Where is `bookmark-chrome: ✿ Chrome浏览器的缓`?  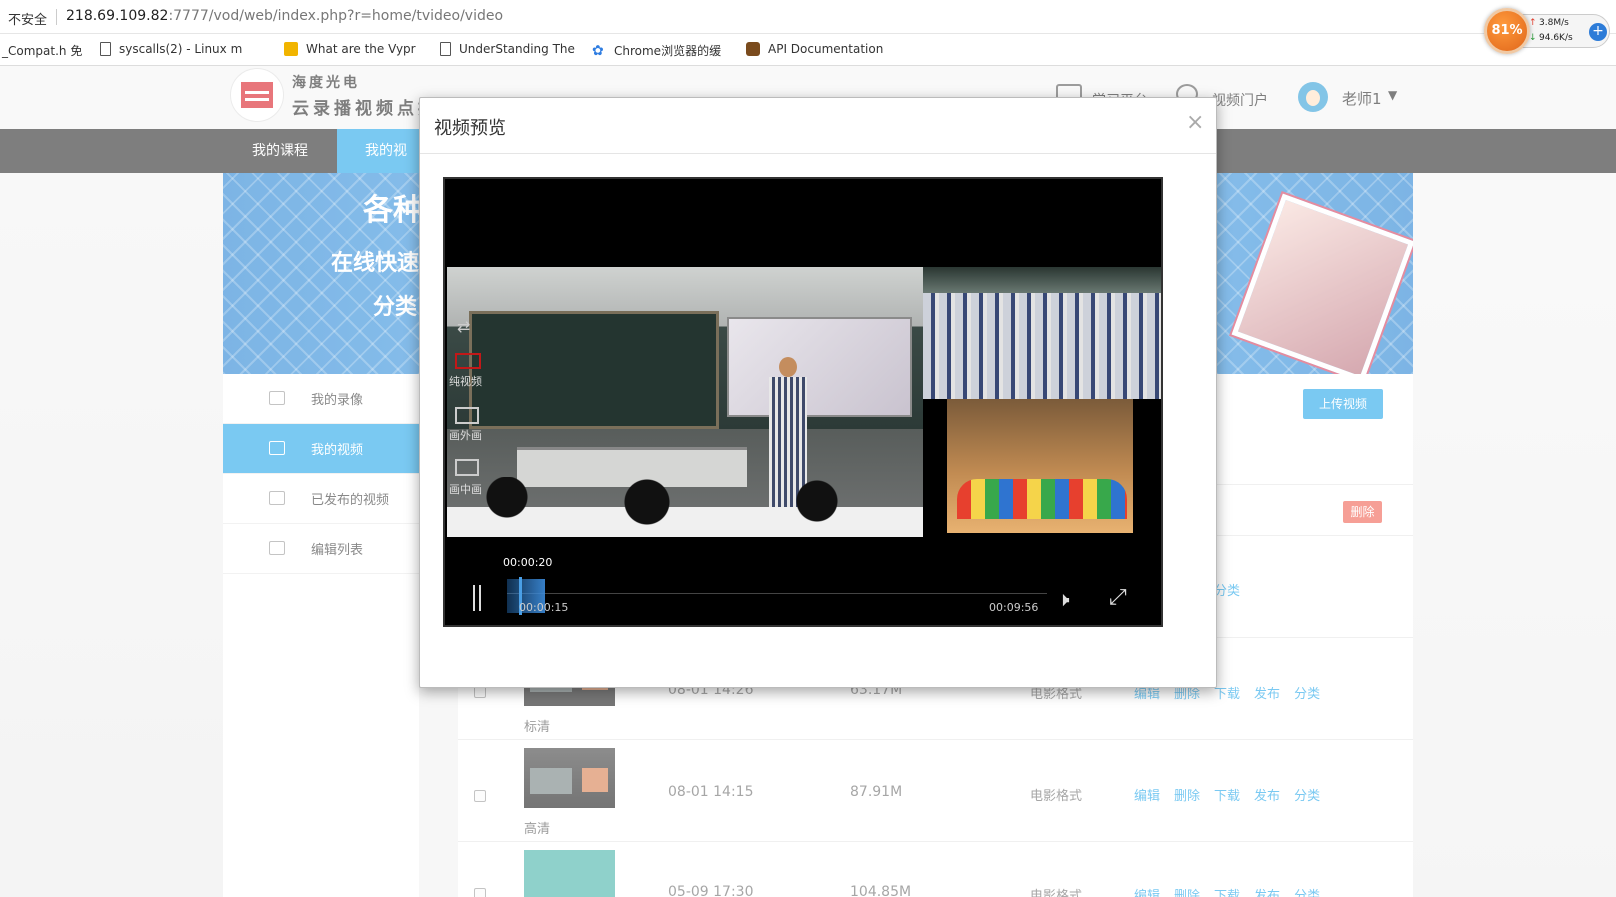
bookmark-chrome: ✿ Chrome浏览器的缓 is located at coordinates (656, 50).